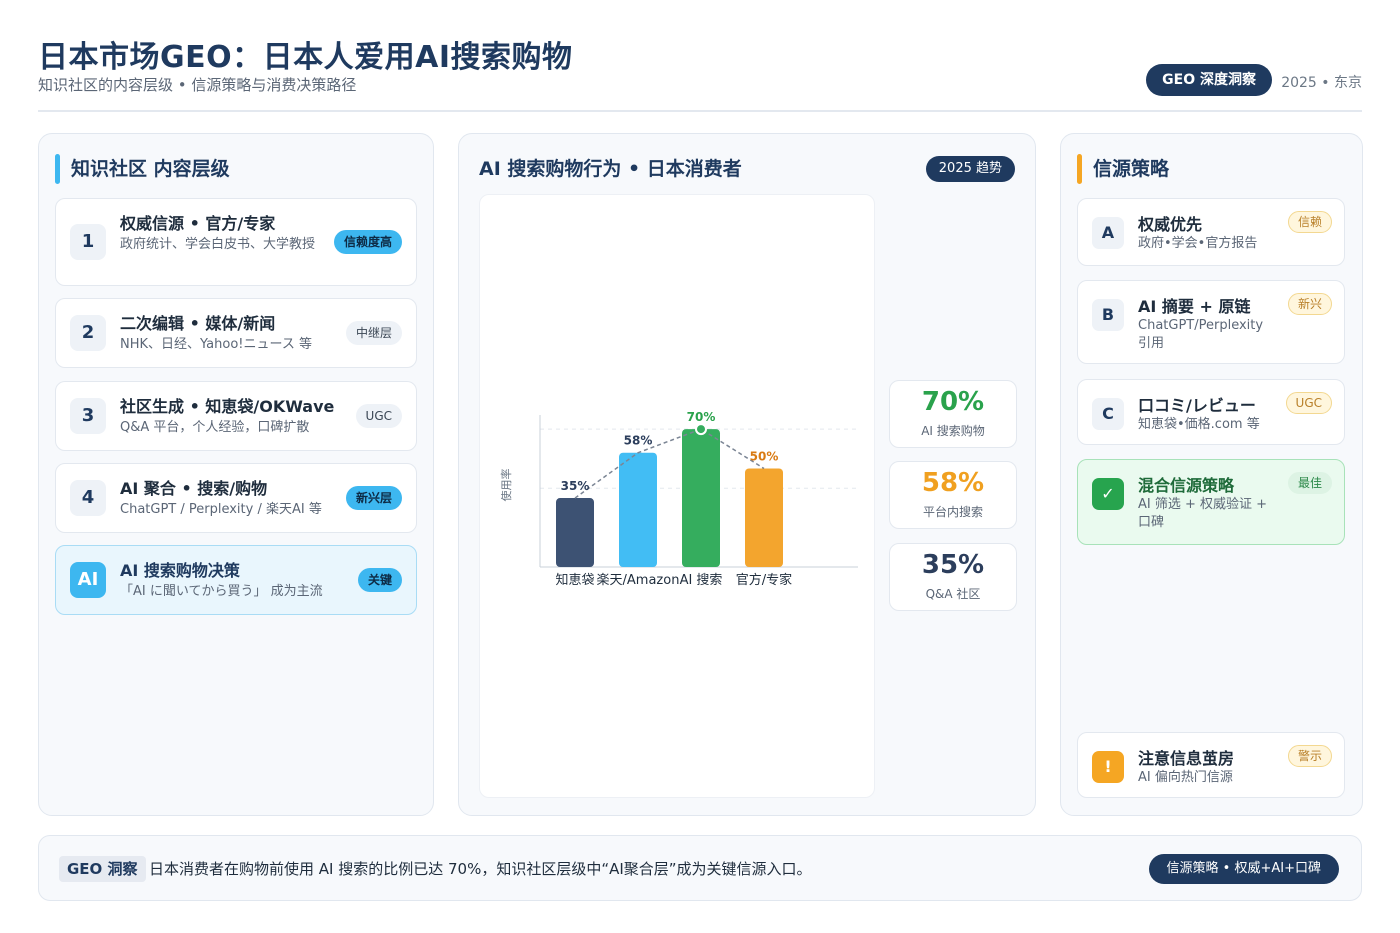 The image size is (1400, 933). I want to click on hierarchy-item-2: 2 二次编辑 • 媒体/新闻 NHK、日经、Yahoo!ニュース 等 中继层, so click(236, 333).